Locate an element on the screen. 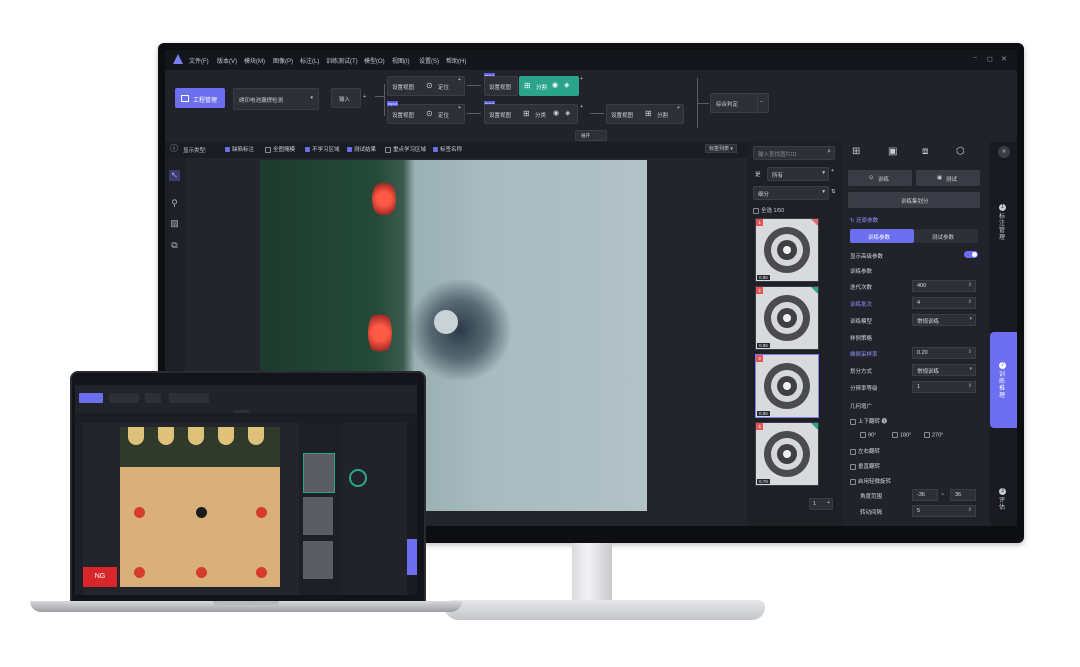 Image resolution: width=1080 pixels, height=667 pixels. minimize-button: − is located at coordinates (975, 58).